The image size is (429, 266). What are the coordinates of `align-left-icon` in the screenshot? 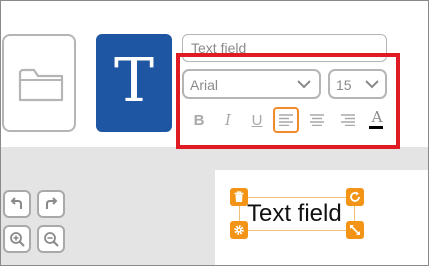 It's located at (286, 120).